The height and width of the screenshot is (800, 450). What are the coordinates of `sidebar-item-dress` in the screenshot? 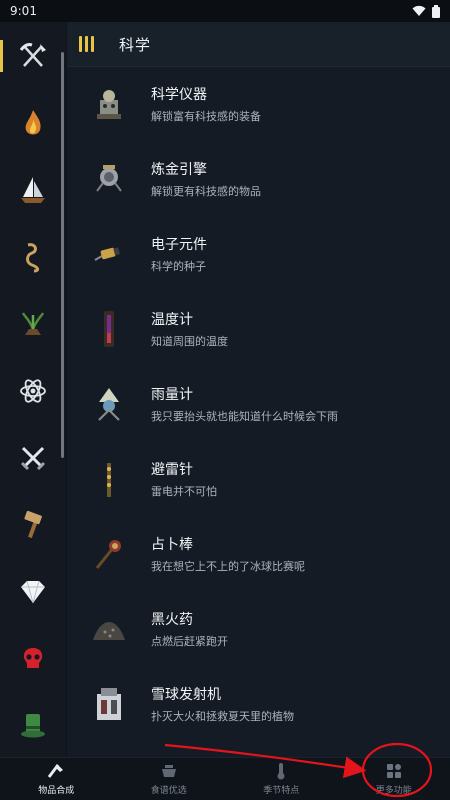 It's located at (33, 725).